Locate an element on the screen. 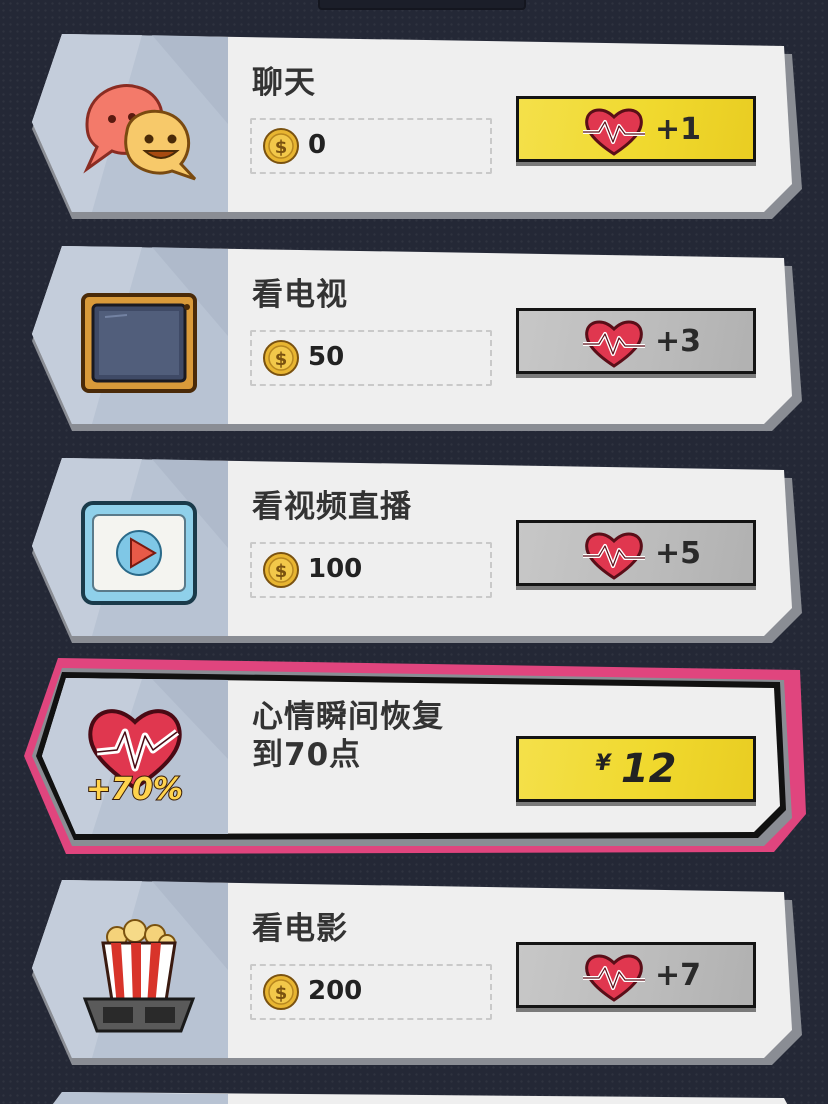 Image resolution: width=828 pixels, height=1104 pixels. cost-display: $ 50 is located at coordinates (371, 358).